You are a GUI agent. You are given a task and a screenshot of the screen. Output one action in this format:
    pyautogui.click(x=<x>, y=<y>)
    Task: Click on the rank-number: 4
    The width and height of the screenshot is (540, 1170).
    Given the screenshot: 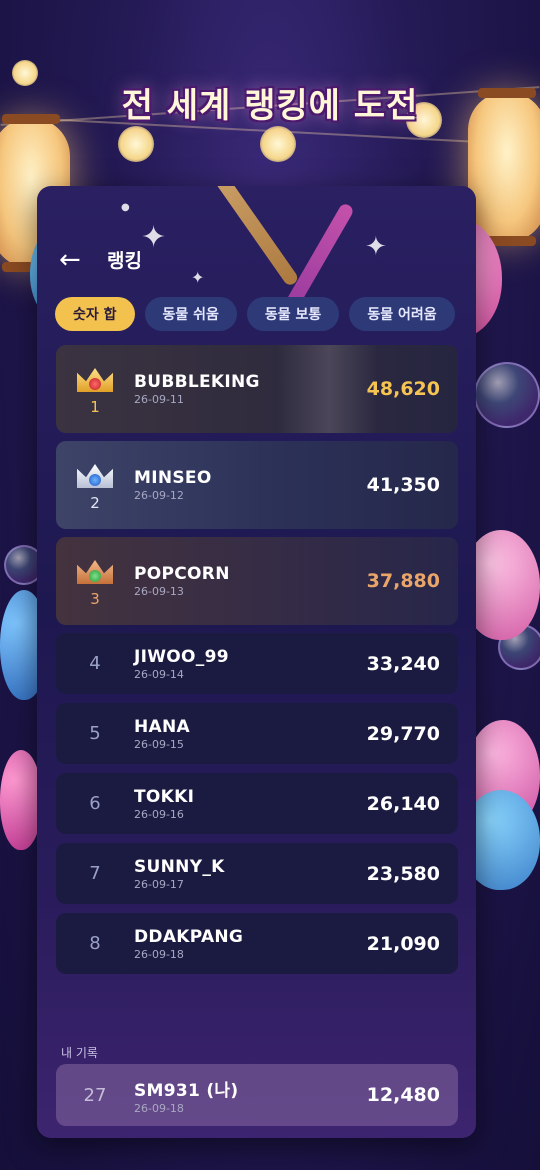 What is the action you would take?
    pyautogui.click(x=95, y=663)
    